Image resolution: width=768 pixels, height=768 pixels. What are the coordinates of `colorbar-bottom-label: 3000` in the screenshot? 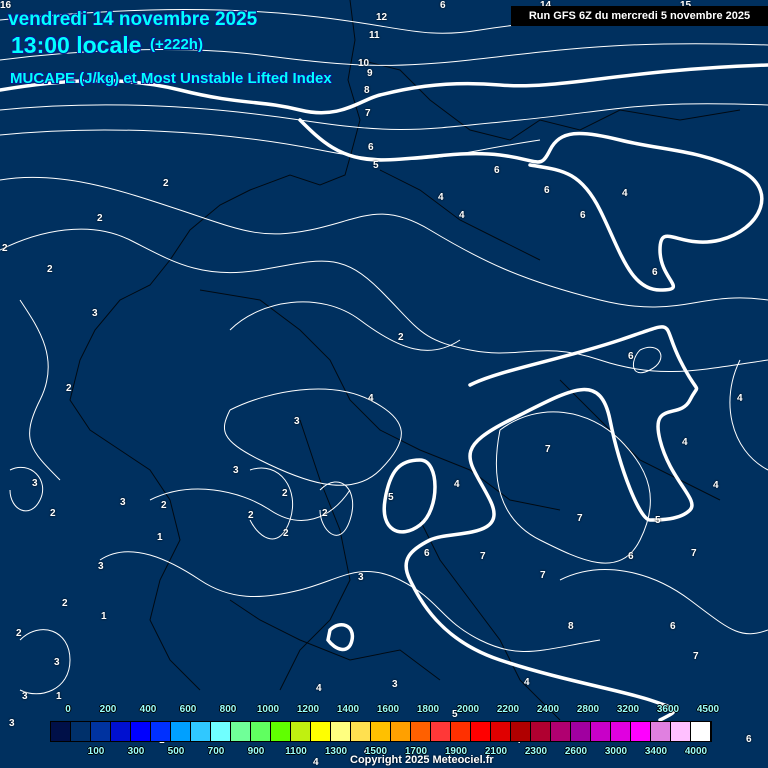 It's located at (616, 751).